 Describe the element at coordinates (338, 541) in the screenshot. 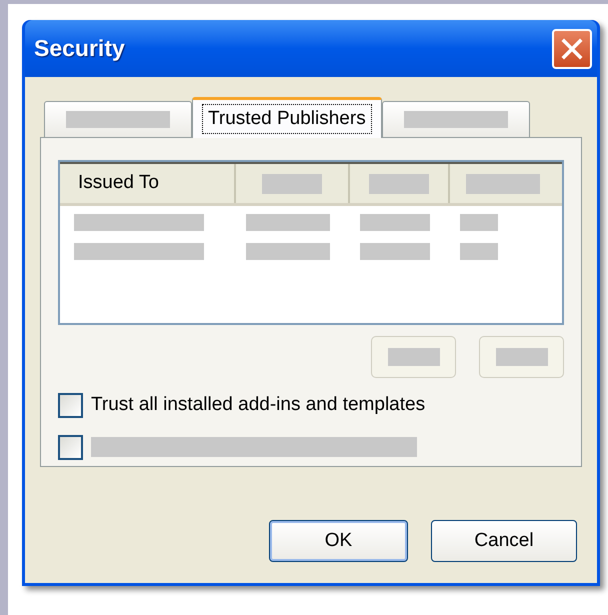

I see `ok-button: OK` at that location.